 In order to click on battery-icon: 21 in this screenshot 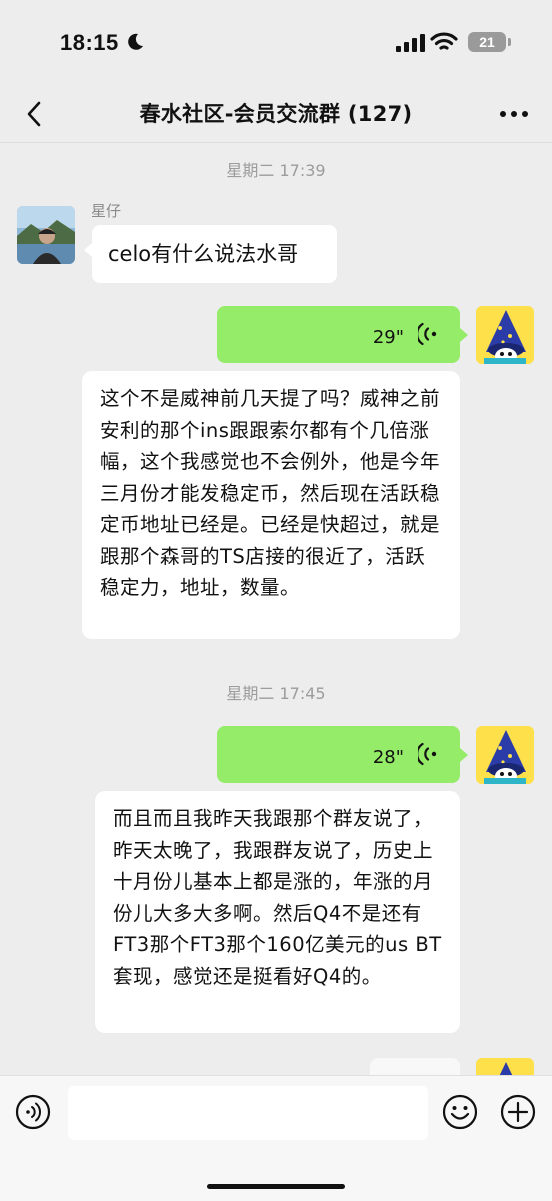, I will do `click(487, 42)`.